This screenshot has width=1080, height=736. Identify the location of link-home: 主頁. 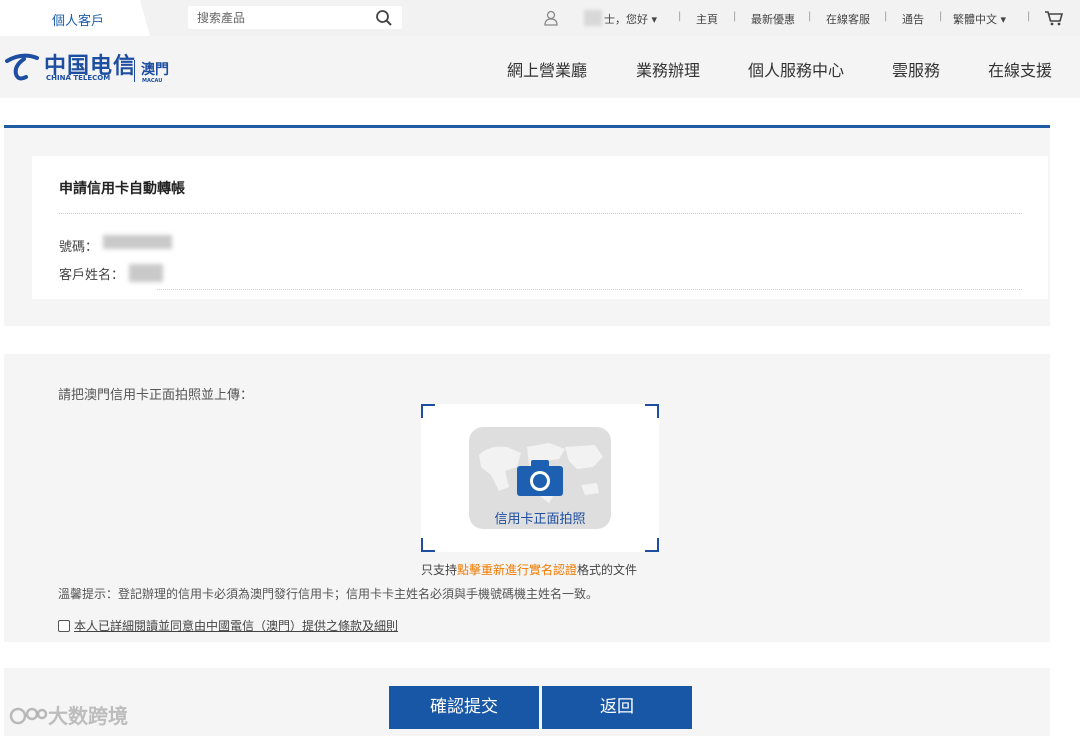
(707, 19).